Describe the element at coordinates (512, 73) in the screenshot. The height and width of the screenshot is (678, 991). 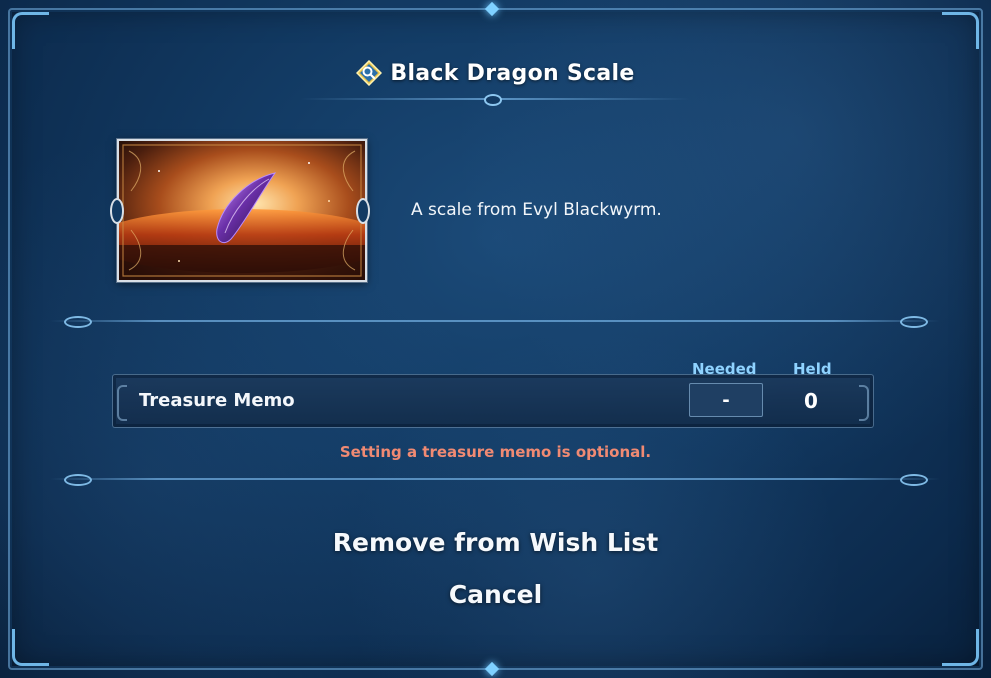
I see `dialog-title: Black Dragon Scale` at that location.